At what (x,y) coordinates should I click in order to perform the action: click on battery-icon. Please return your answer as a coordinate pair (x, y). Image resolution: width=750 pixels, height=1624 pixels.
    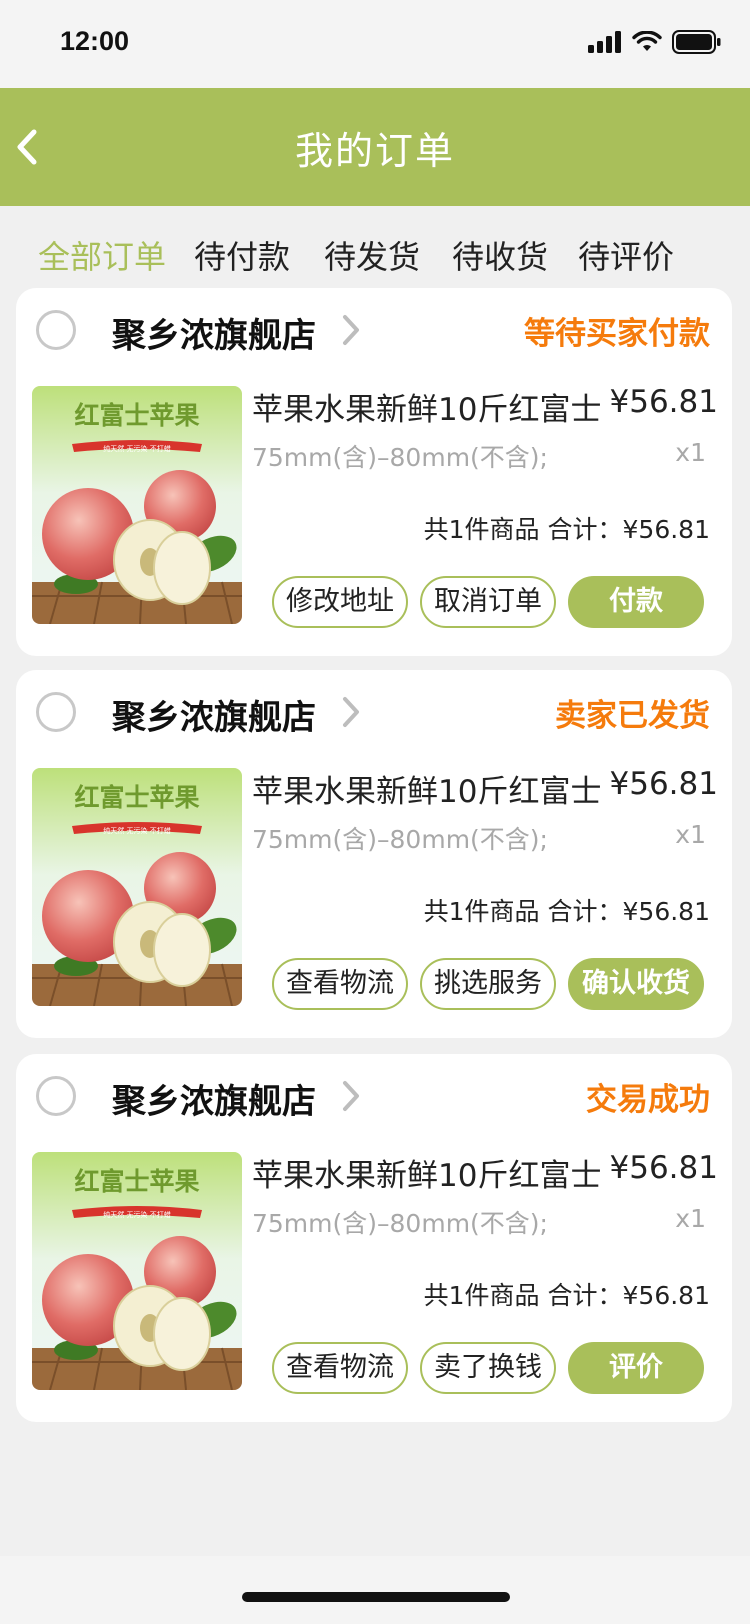
    Looking at the image, I should click on (696, 42).